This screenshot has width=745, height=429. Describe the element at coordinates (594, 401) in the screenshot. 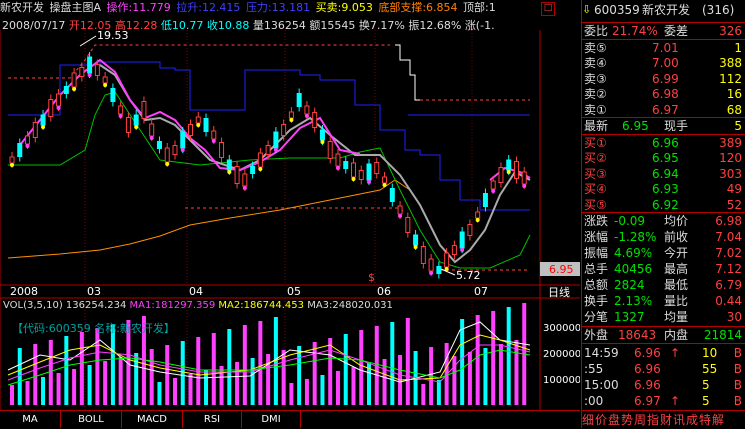

I see `tick-time: :00` at that location.